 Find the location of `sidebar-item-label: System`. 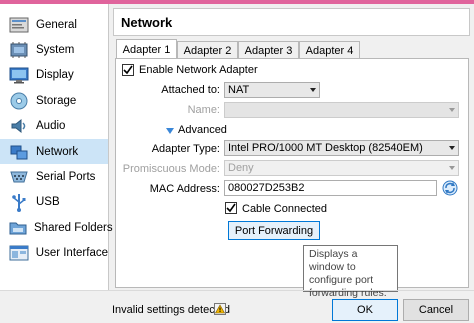

sidebar-item-label: System is located at coordinates (55, 49).